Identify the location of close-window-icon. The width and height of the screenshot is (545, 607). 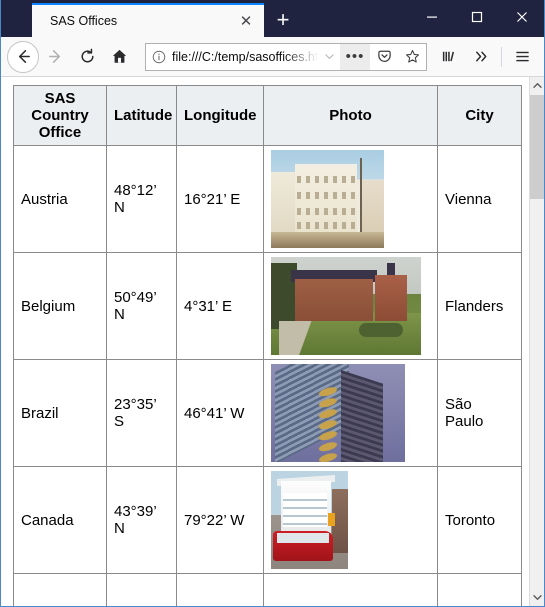
(521, 17).